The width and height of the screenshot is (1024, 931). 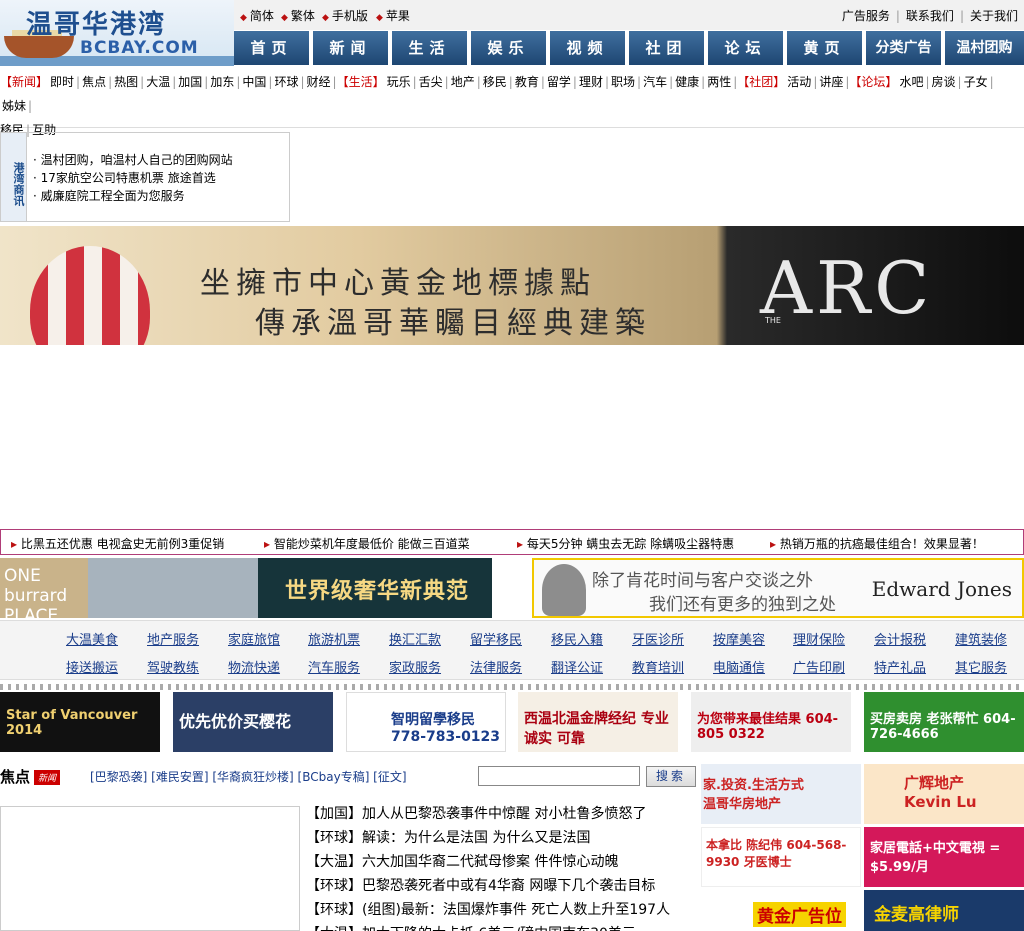 I want to click on ticker-item: 热销万瓶的抗癌最佳组合！效果显著！, so click(x=877, y=543).